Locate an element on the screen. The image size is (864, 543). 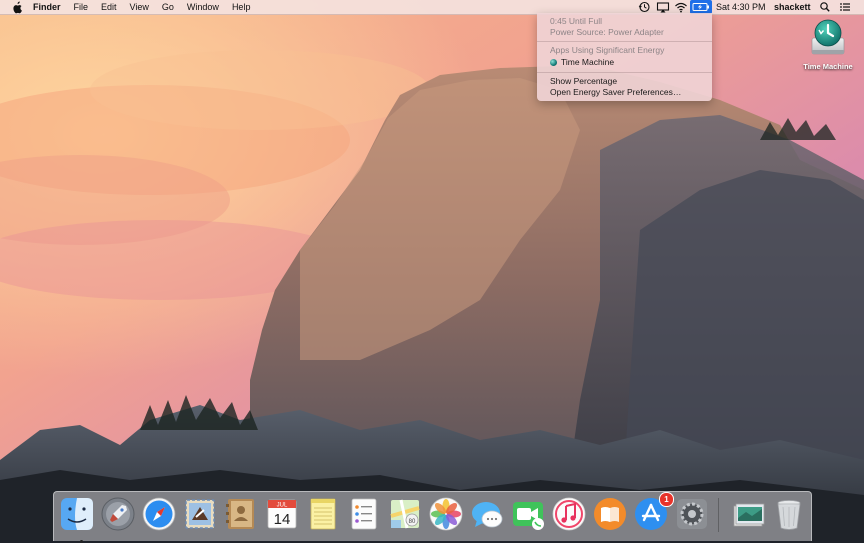
dock-maps: 80 is located at coordinates (405, 514).